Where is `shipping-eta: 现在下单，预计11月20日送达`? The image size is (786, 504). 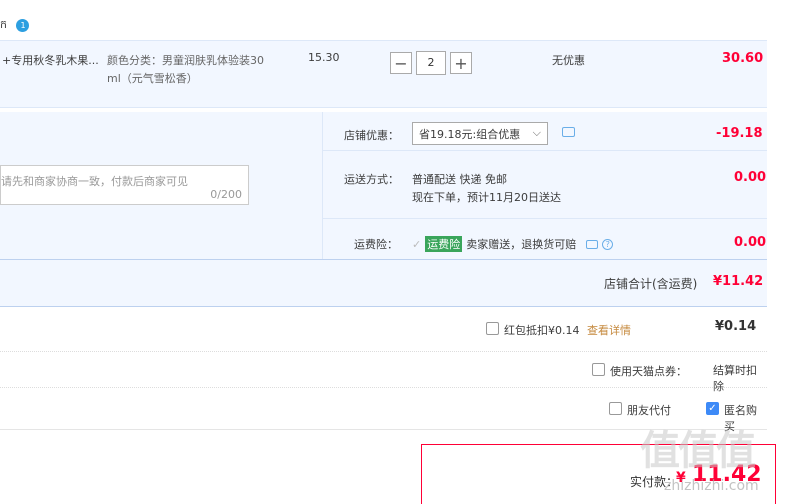 shipping-eta: 现在下单，预计11月20日送达 is located at coordinates (486, 197).